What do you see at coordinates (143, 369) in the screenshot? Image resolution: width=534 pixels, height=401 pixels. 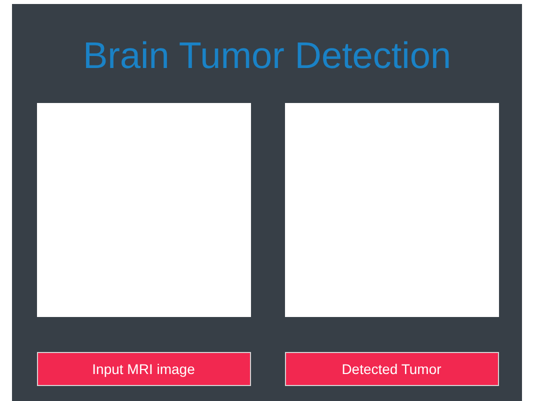 I see `action-button: Input MRI image` at bounding box center [143, 369].